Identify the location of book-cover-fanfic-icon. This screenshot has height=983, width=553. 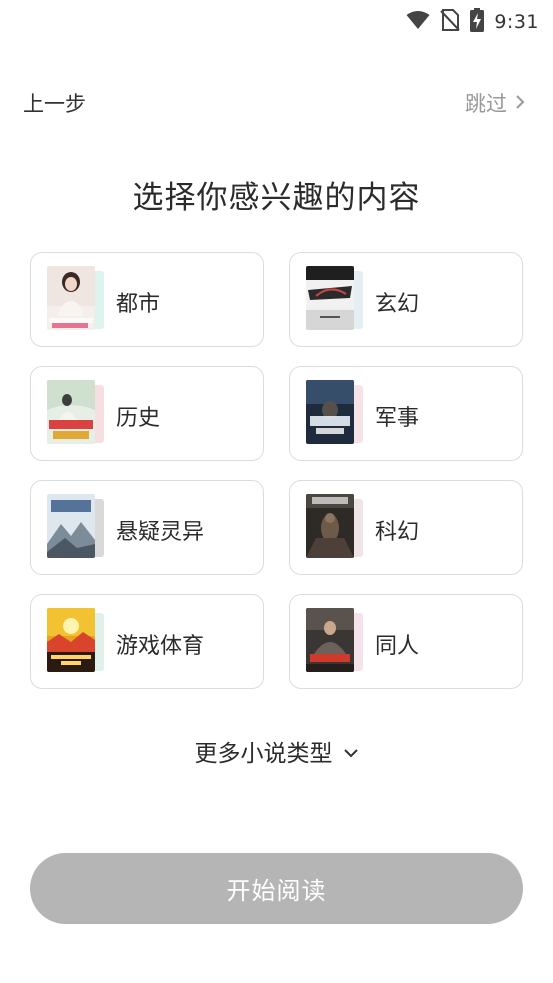
(330, 640).